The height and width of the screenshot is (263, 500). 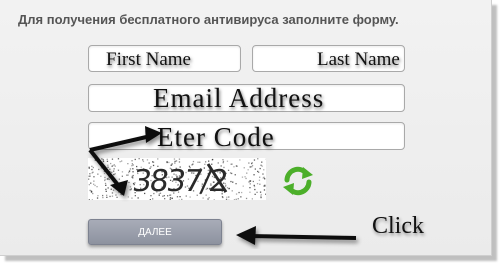 I want to click on last-name-field: Last Name, so click(x=328, y=58).